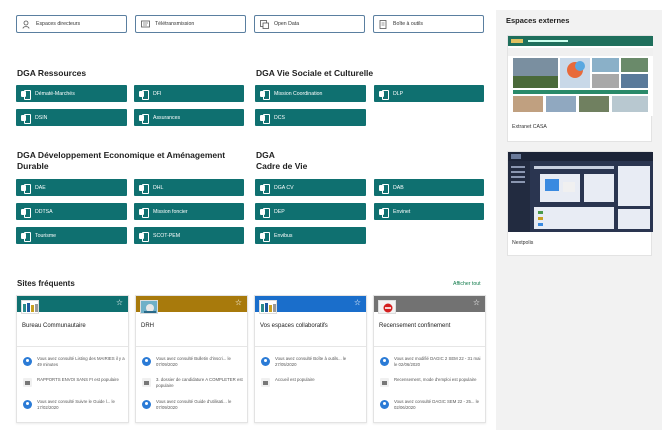  Describe the element at coordinates (538, 20) in the screenshot. I see `external-spaces-title: Espaces externes` at that location.